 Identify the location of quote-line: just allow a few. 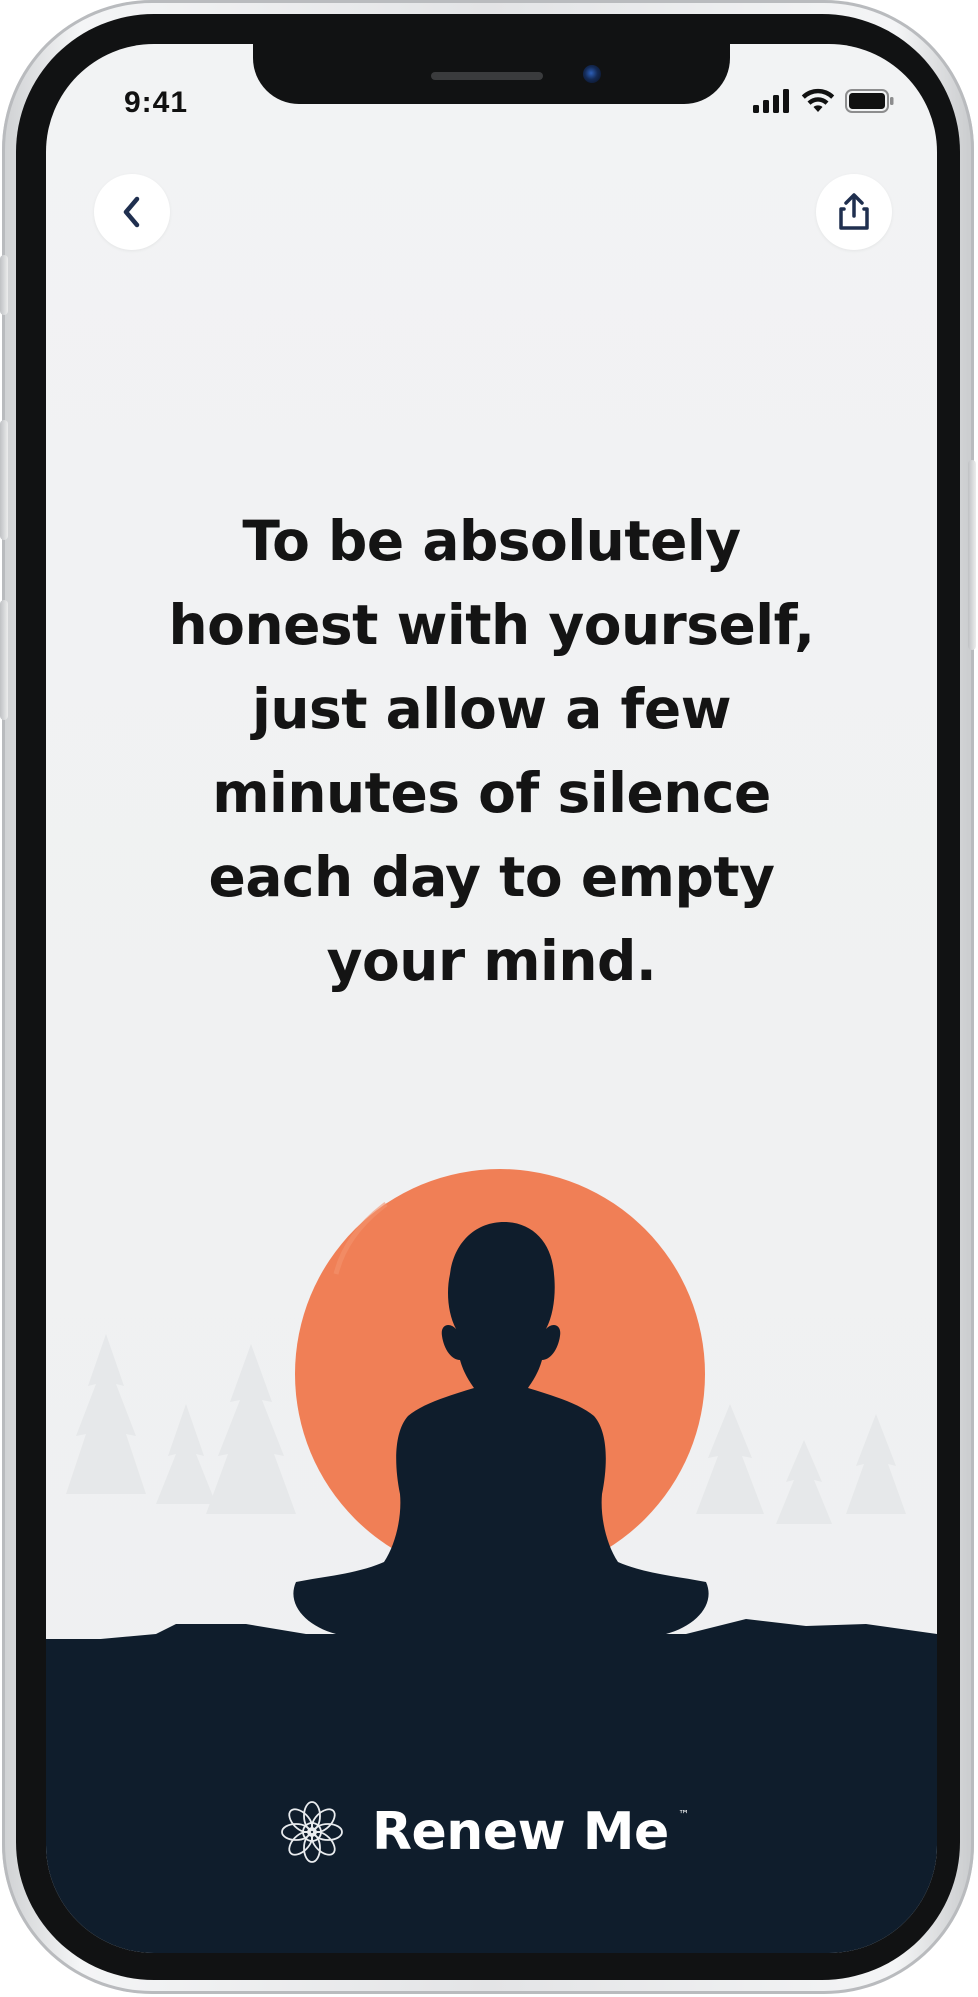
(491, 709).